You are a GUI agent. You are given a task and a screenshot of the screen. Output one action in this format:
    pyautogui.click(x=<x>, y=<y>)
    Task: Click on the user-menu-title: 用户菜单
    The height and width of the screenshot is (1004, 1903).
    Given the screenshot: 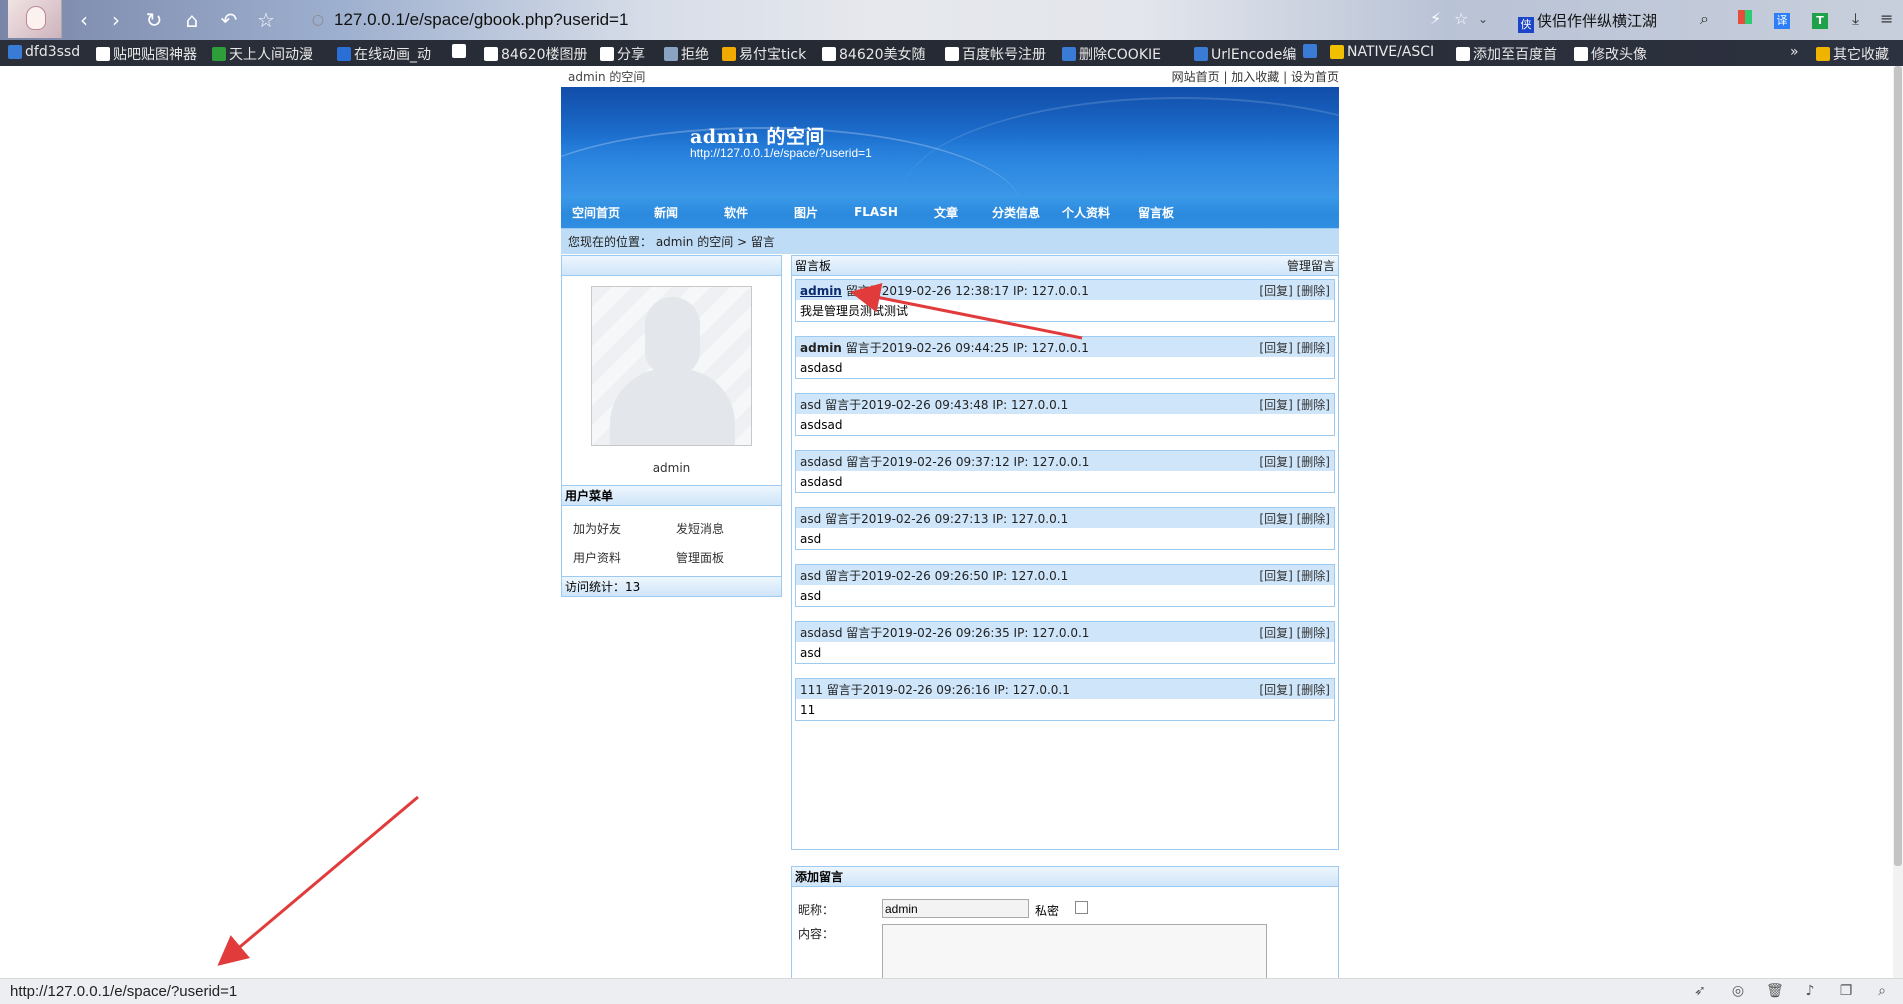 What is the action you would take?
    pyautogui.click(x=671, y=496)
    